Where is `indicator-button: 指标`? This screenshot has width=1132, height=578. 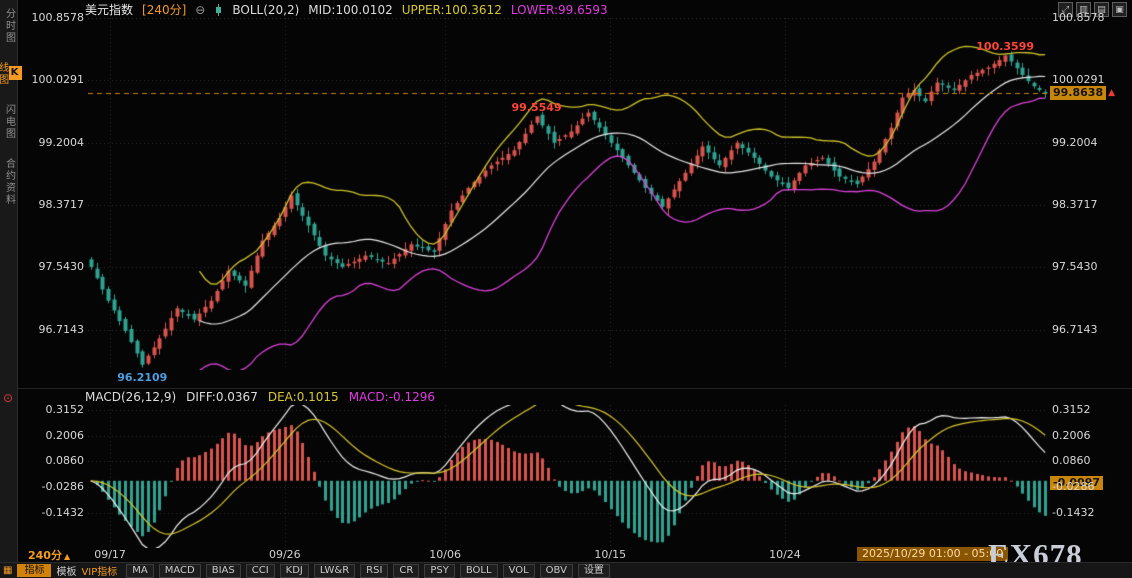 indicator-button: 指标 is located at coordinates (34, 570).